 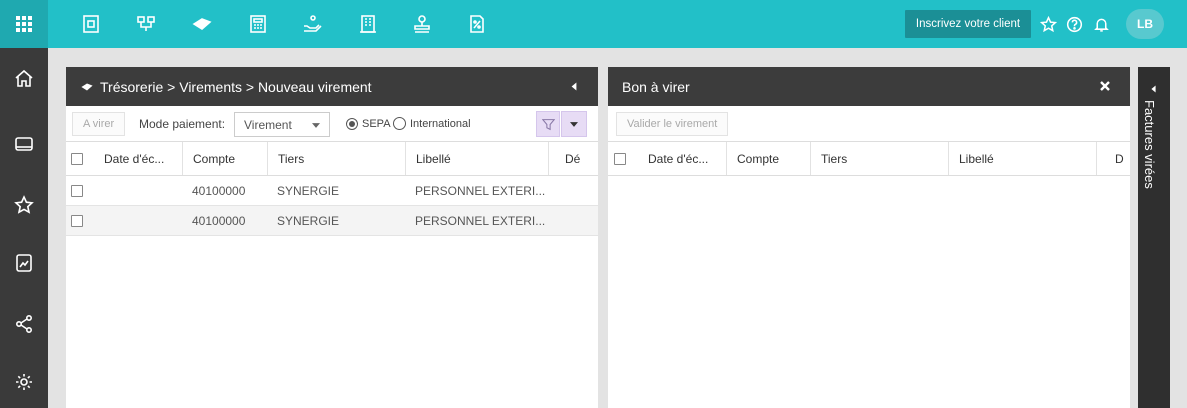 I want to click on share-icon, so click(x=24, y=324).